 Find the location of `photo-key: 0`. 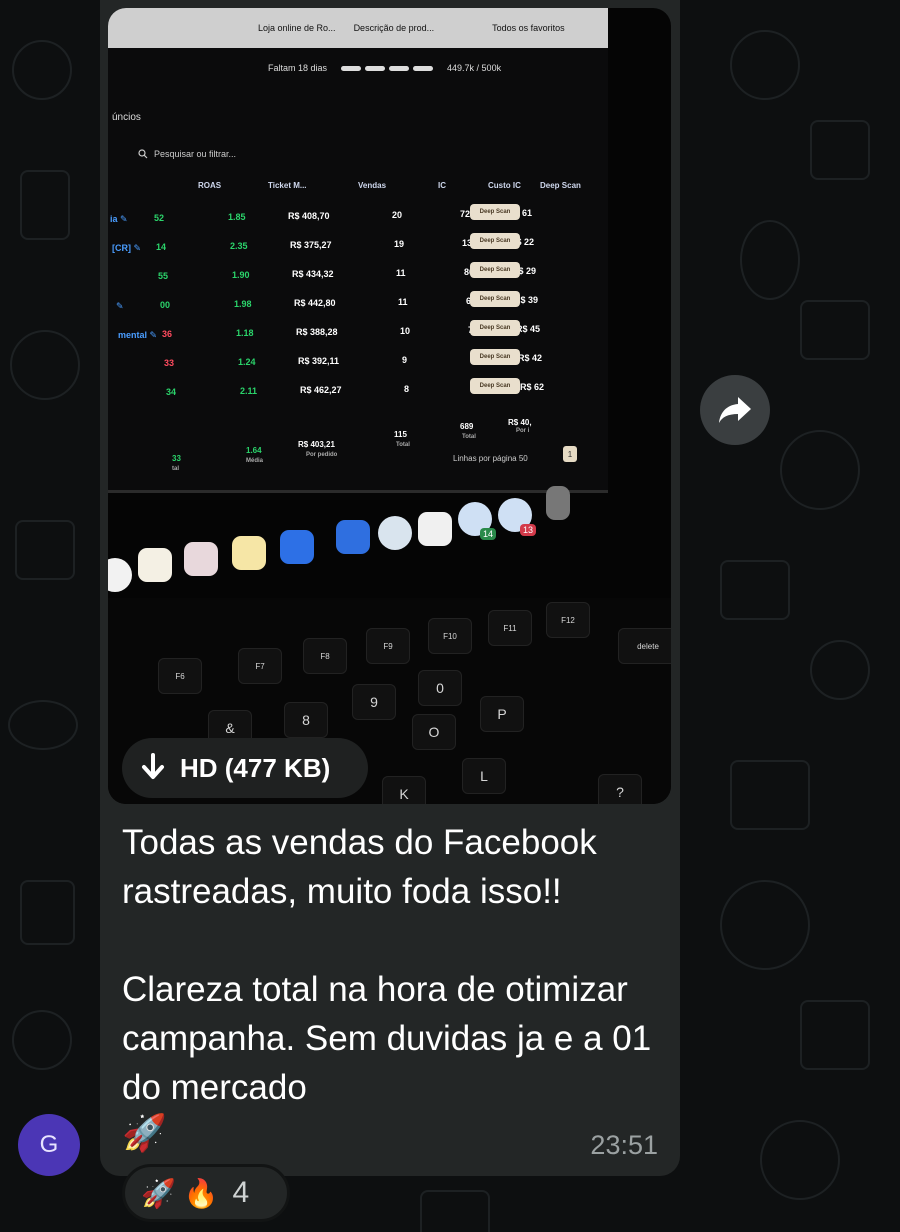

photo-key: 0 is located at coordinates (440, 688).